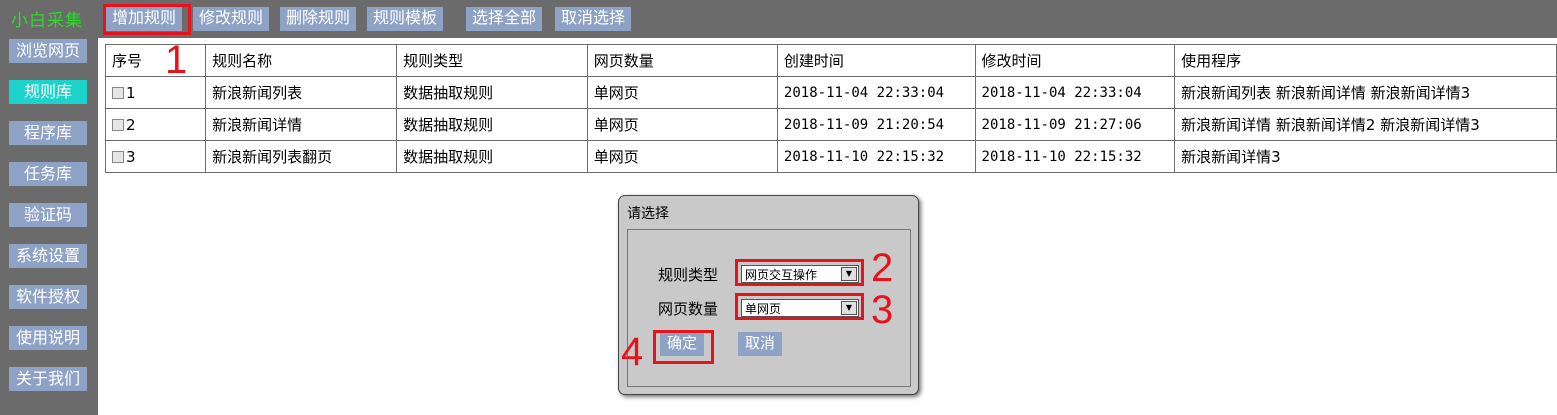 This screenshot has width=1557, height=415. Describe the element at coordinates (47, 21) in the screenshot. I see `app-title: 小白采集` at that location.